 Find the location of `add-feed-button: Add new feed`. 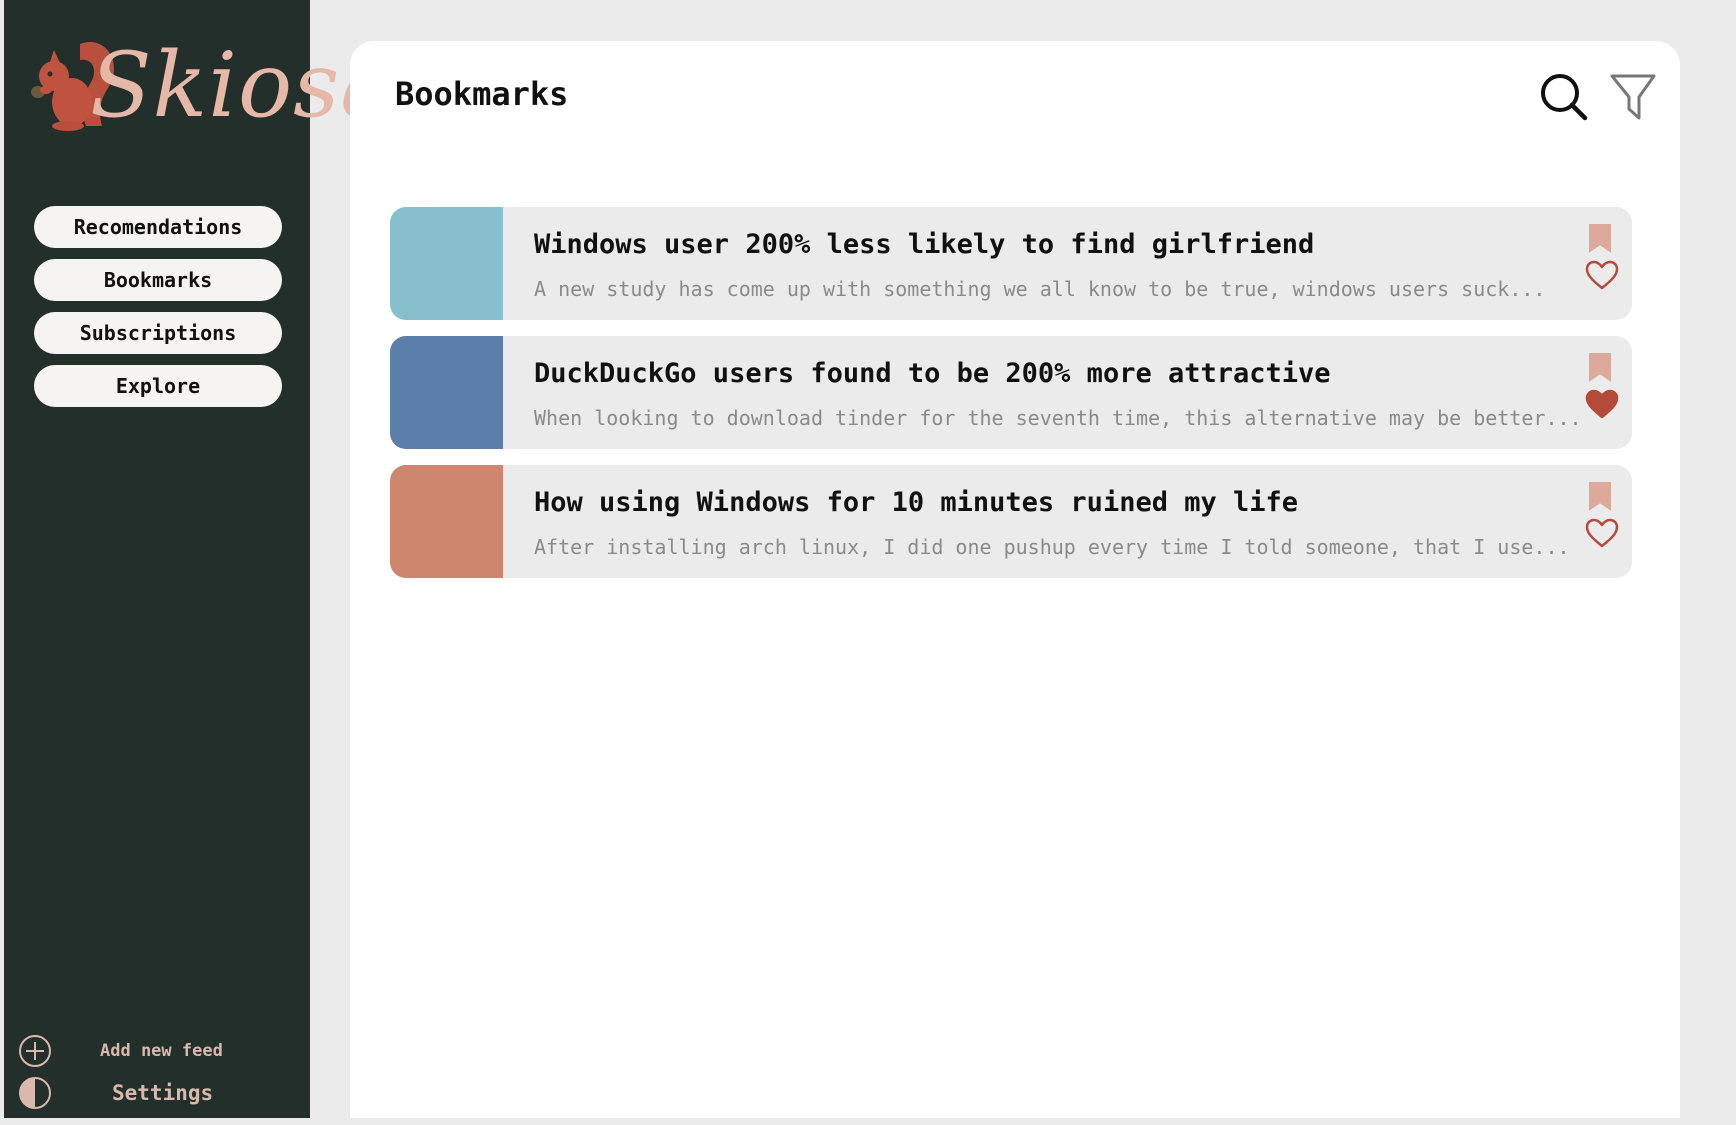

add-feed-button: Add new feed is located at coordinates (159, 1051).